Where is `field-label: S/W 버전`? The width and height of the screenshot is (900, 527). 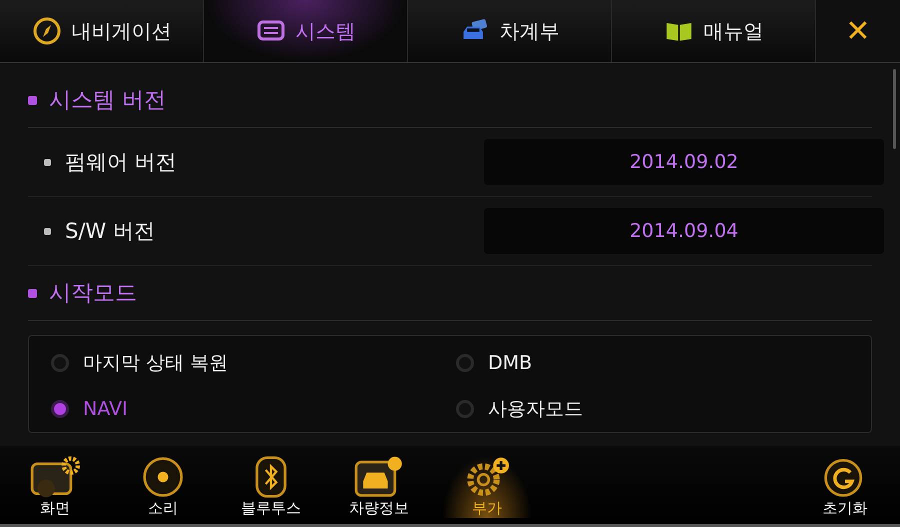
field-label: S/W 버전 is located at coordinates (110, 231).